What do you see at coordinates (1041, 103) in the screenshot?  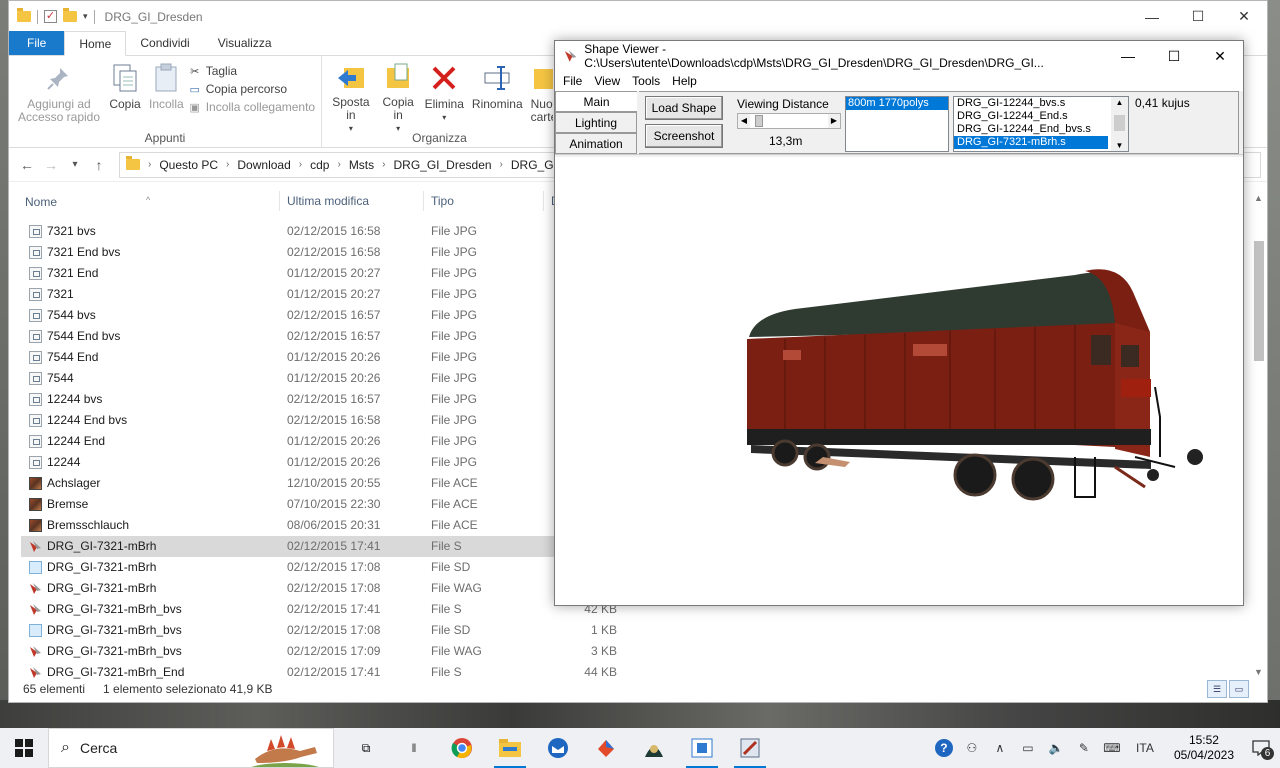 I see `shape-item: DRG_GI-12244_bvs.s` at bounding box center [1041, 103].